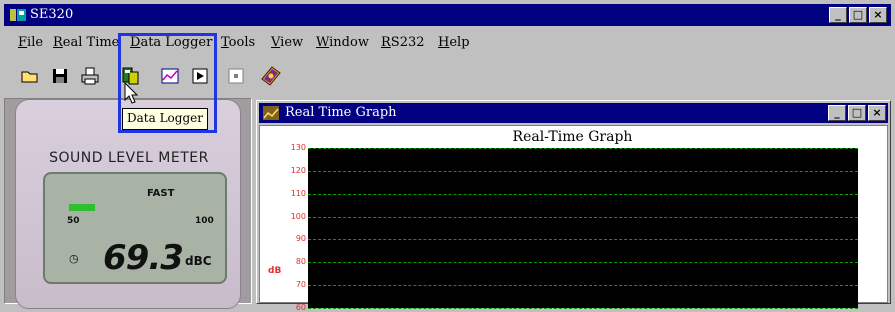  I want to click on graph-window-title: Real Time Graph, so click(341, 112).